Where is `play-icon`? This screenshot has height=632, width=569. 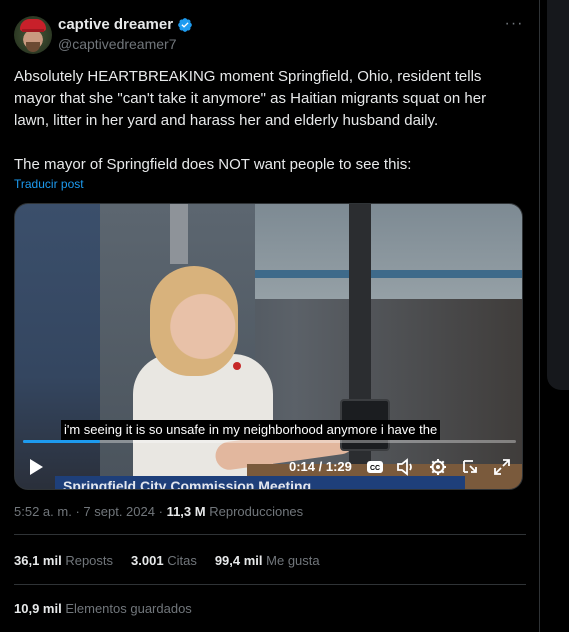
play-icon is located at coordinates (36, 467).